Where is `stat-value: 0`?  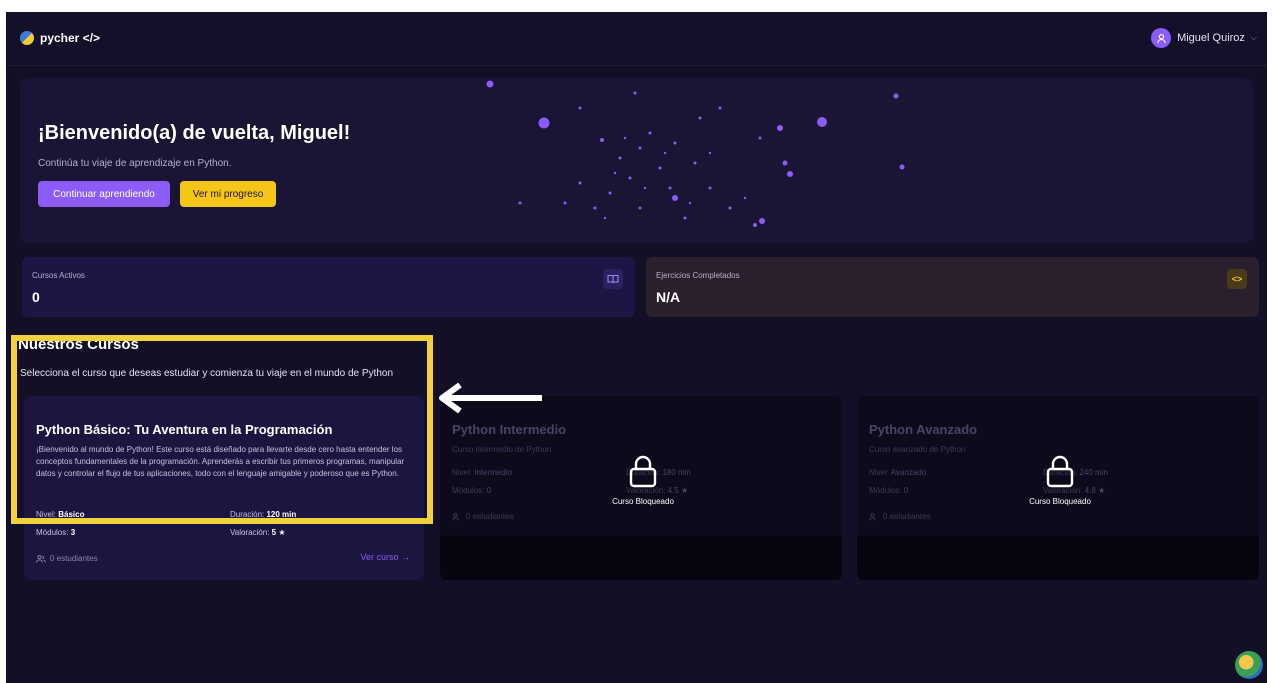 stat-value: 0 is located at coordinates (36, 297).